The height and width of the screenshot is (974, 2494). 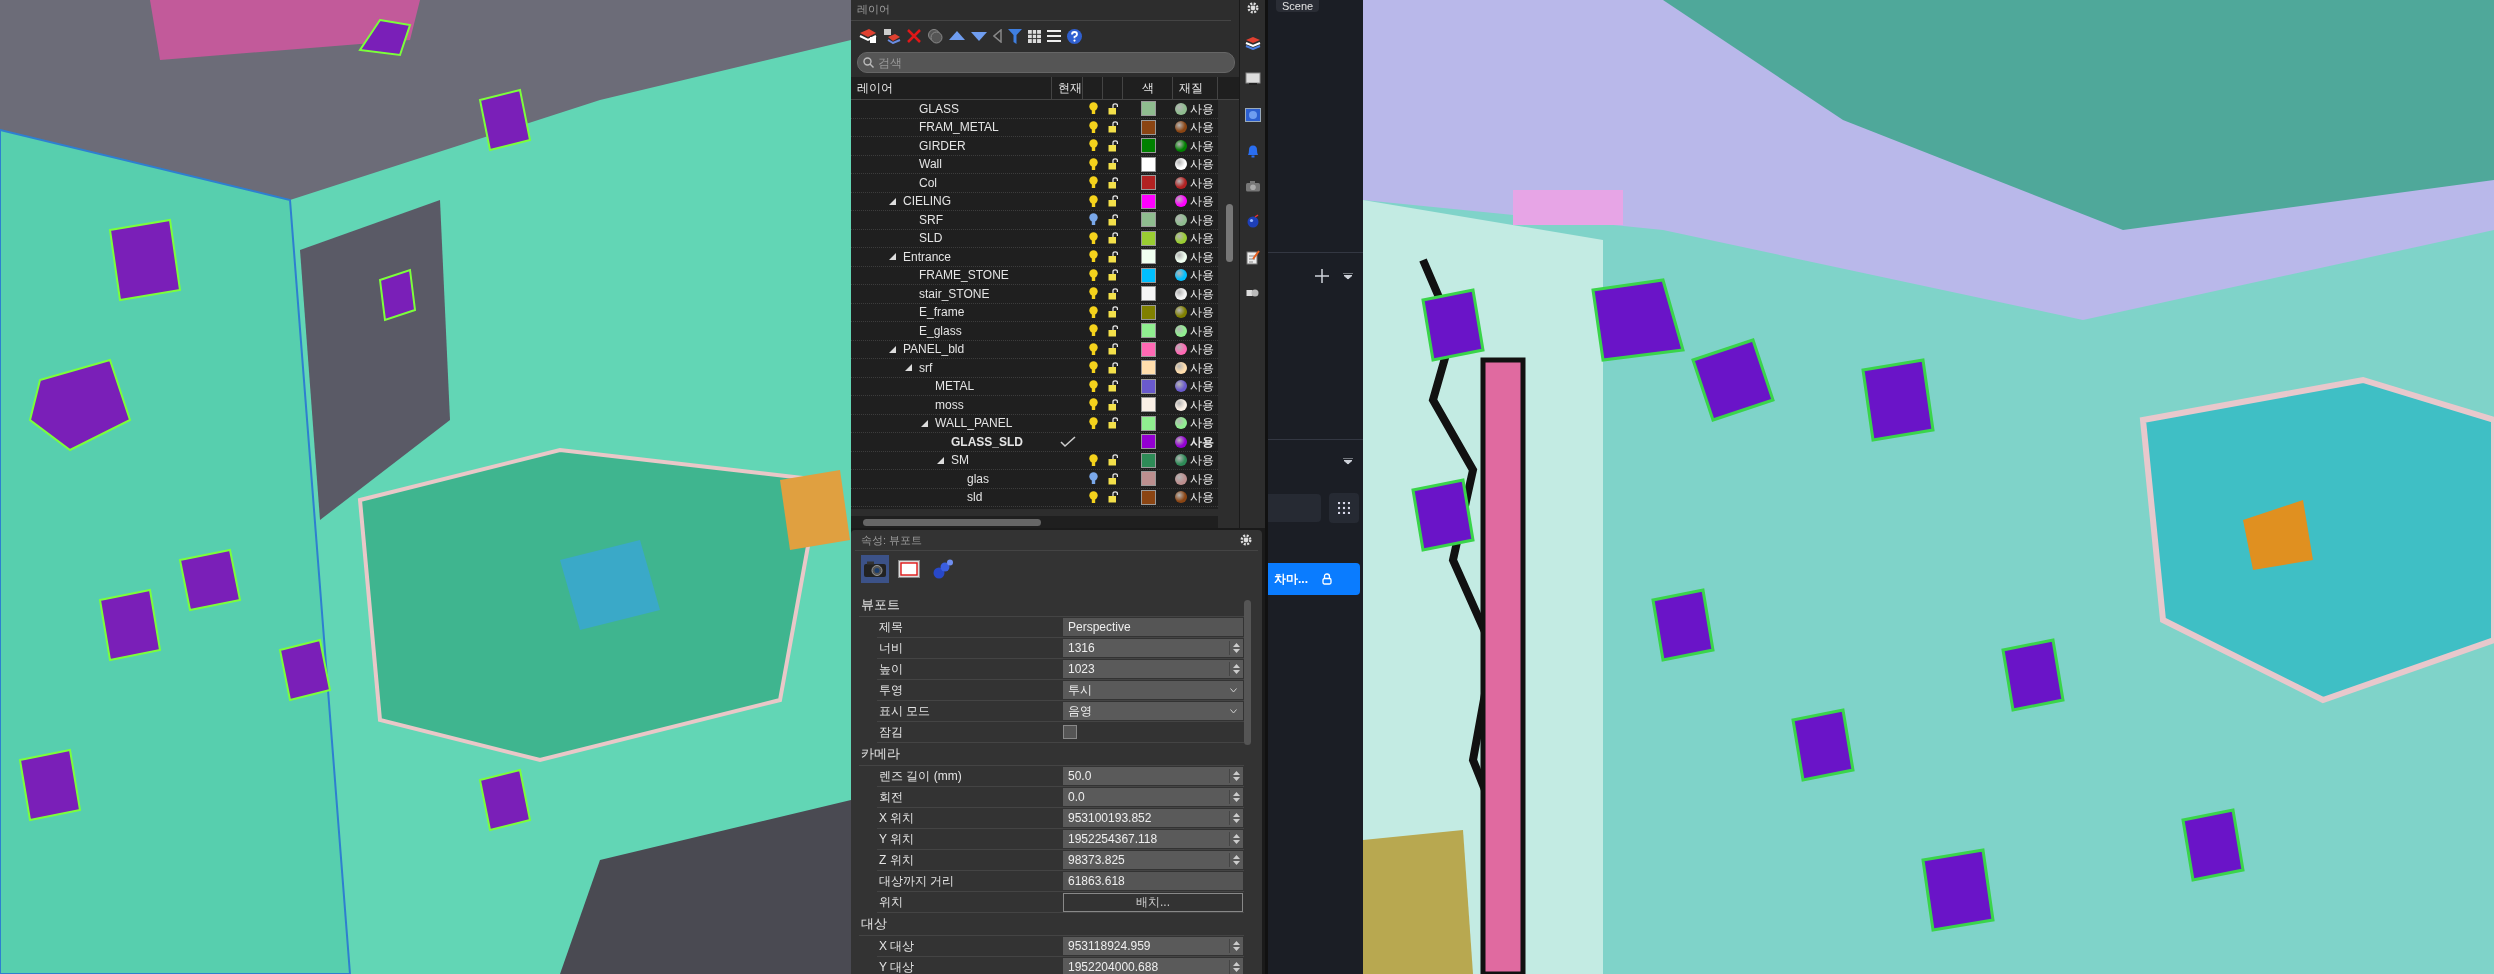 What do you see at coordinates (960, 460) in the screenshot?
I see `layer-name: SM` at bounding box center [960, 460].